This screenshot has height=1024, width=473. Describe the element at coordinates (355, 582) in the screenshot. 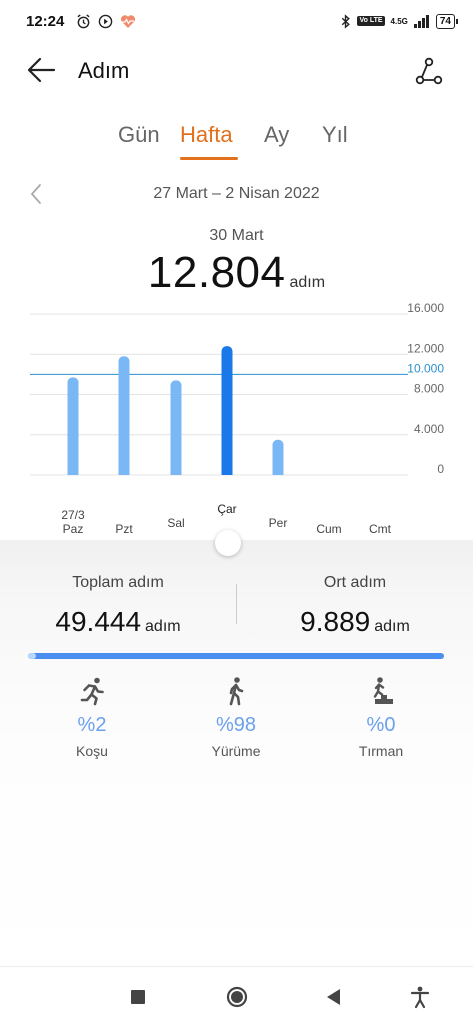

I see `average-steps-label: Ort adım` at that location.